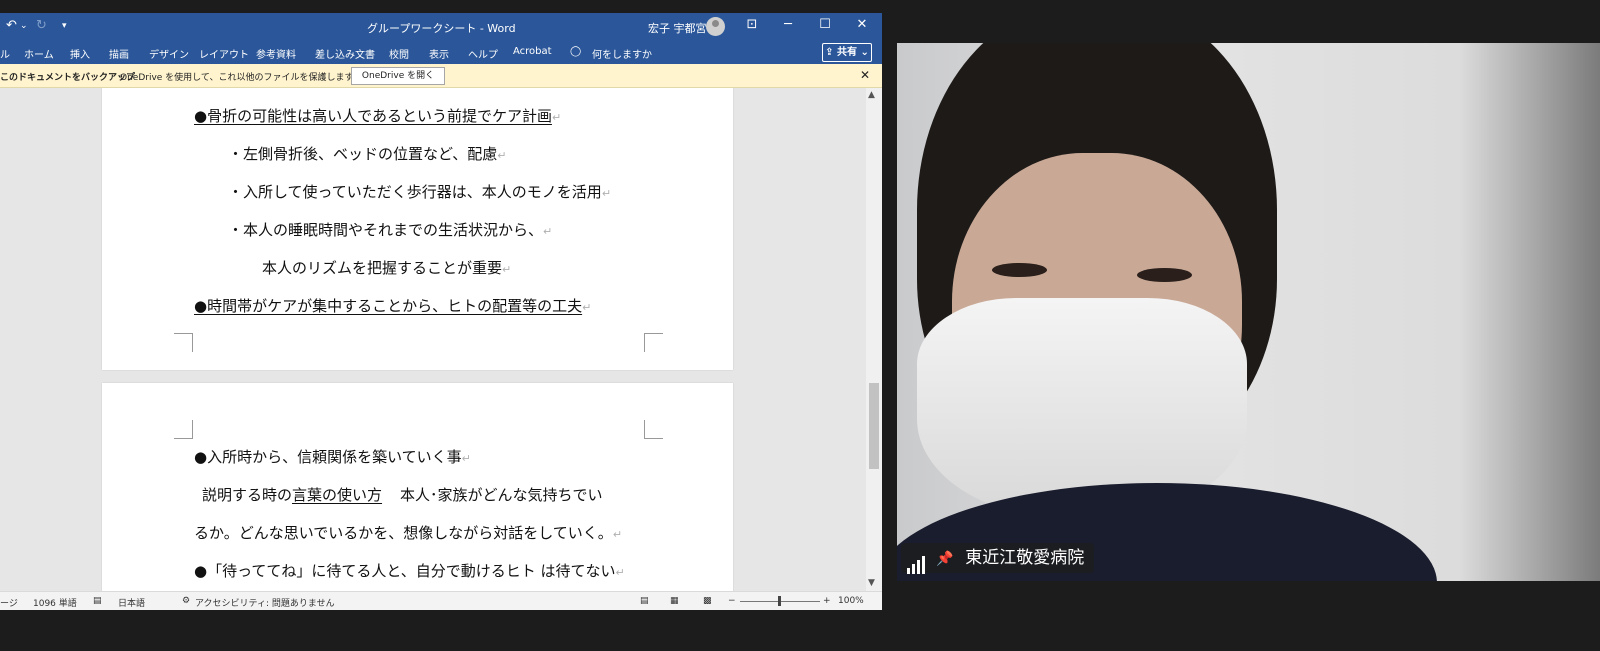 The height and width of the screenshot is (651, 1600). Describe the element at coordinates (402, 495) in the screenshot. I see `doc-line: 説明する時の言葉の使い方 本人･家族がどんな気持ちでい` at that location.